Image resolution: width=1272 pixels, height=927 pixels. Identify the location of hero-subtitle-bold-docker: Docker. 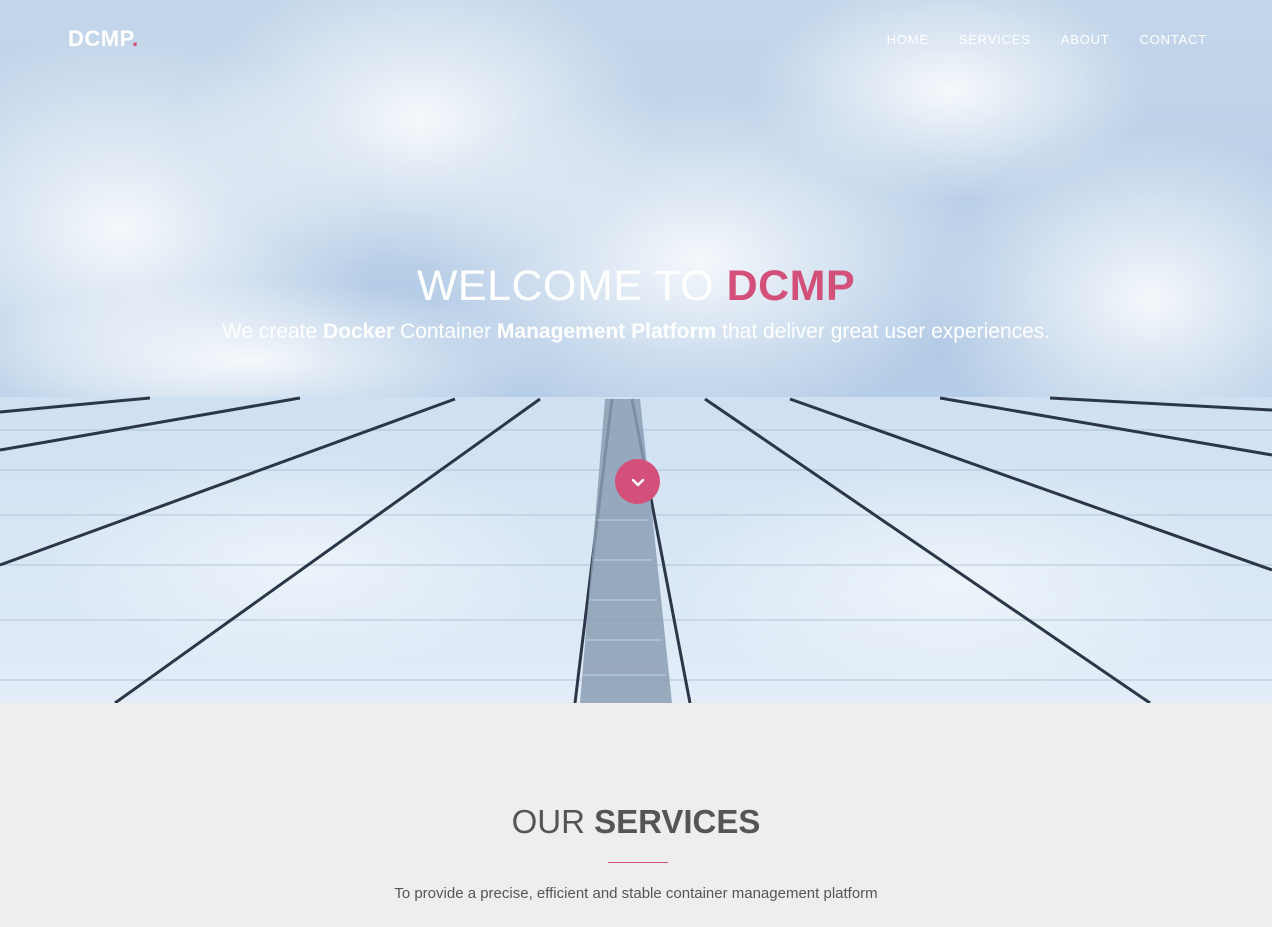
(358, 331).